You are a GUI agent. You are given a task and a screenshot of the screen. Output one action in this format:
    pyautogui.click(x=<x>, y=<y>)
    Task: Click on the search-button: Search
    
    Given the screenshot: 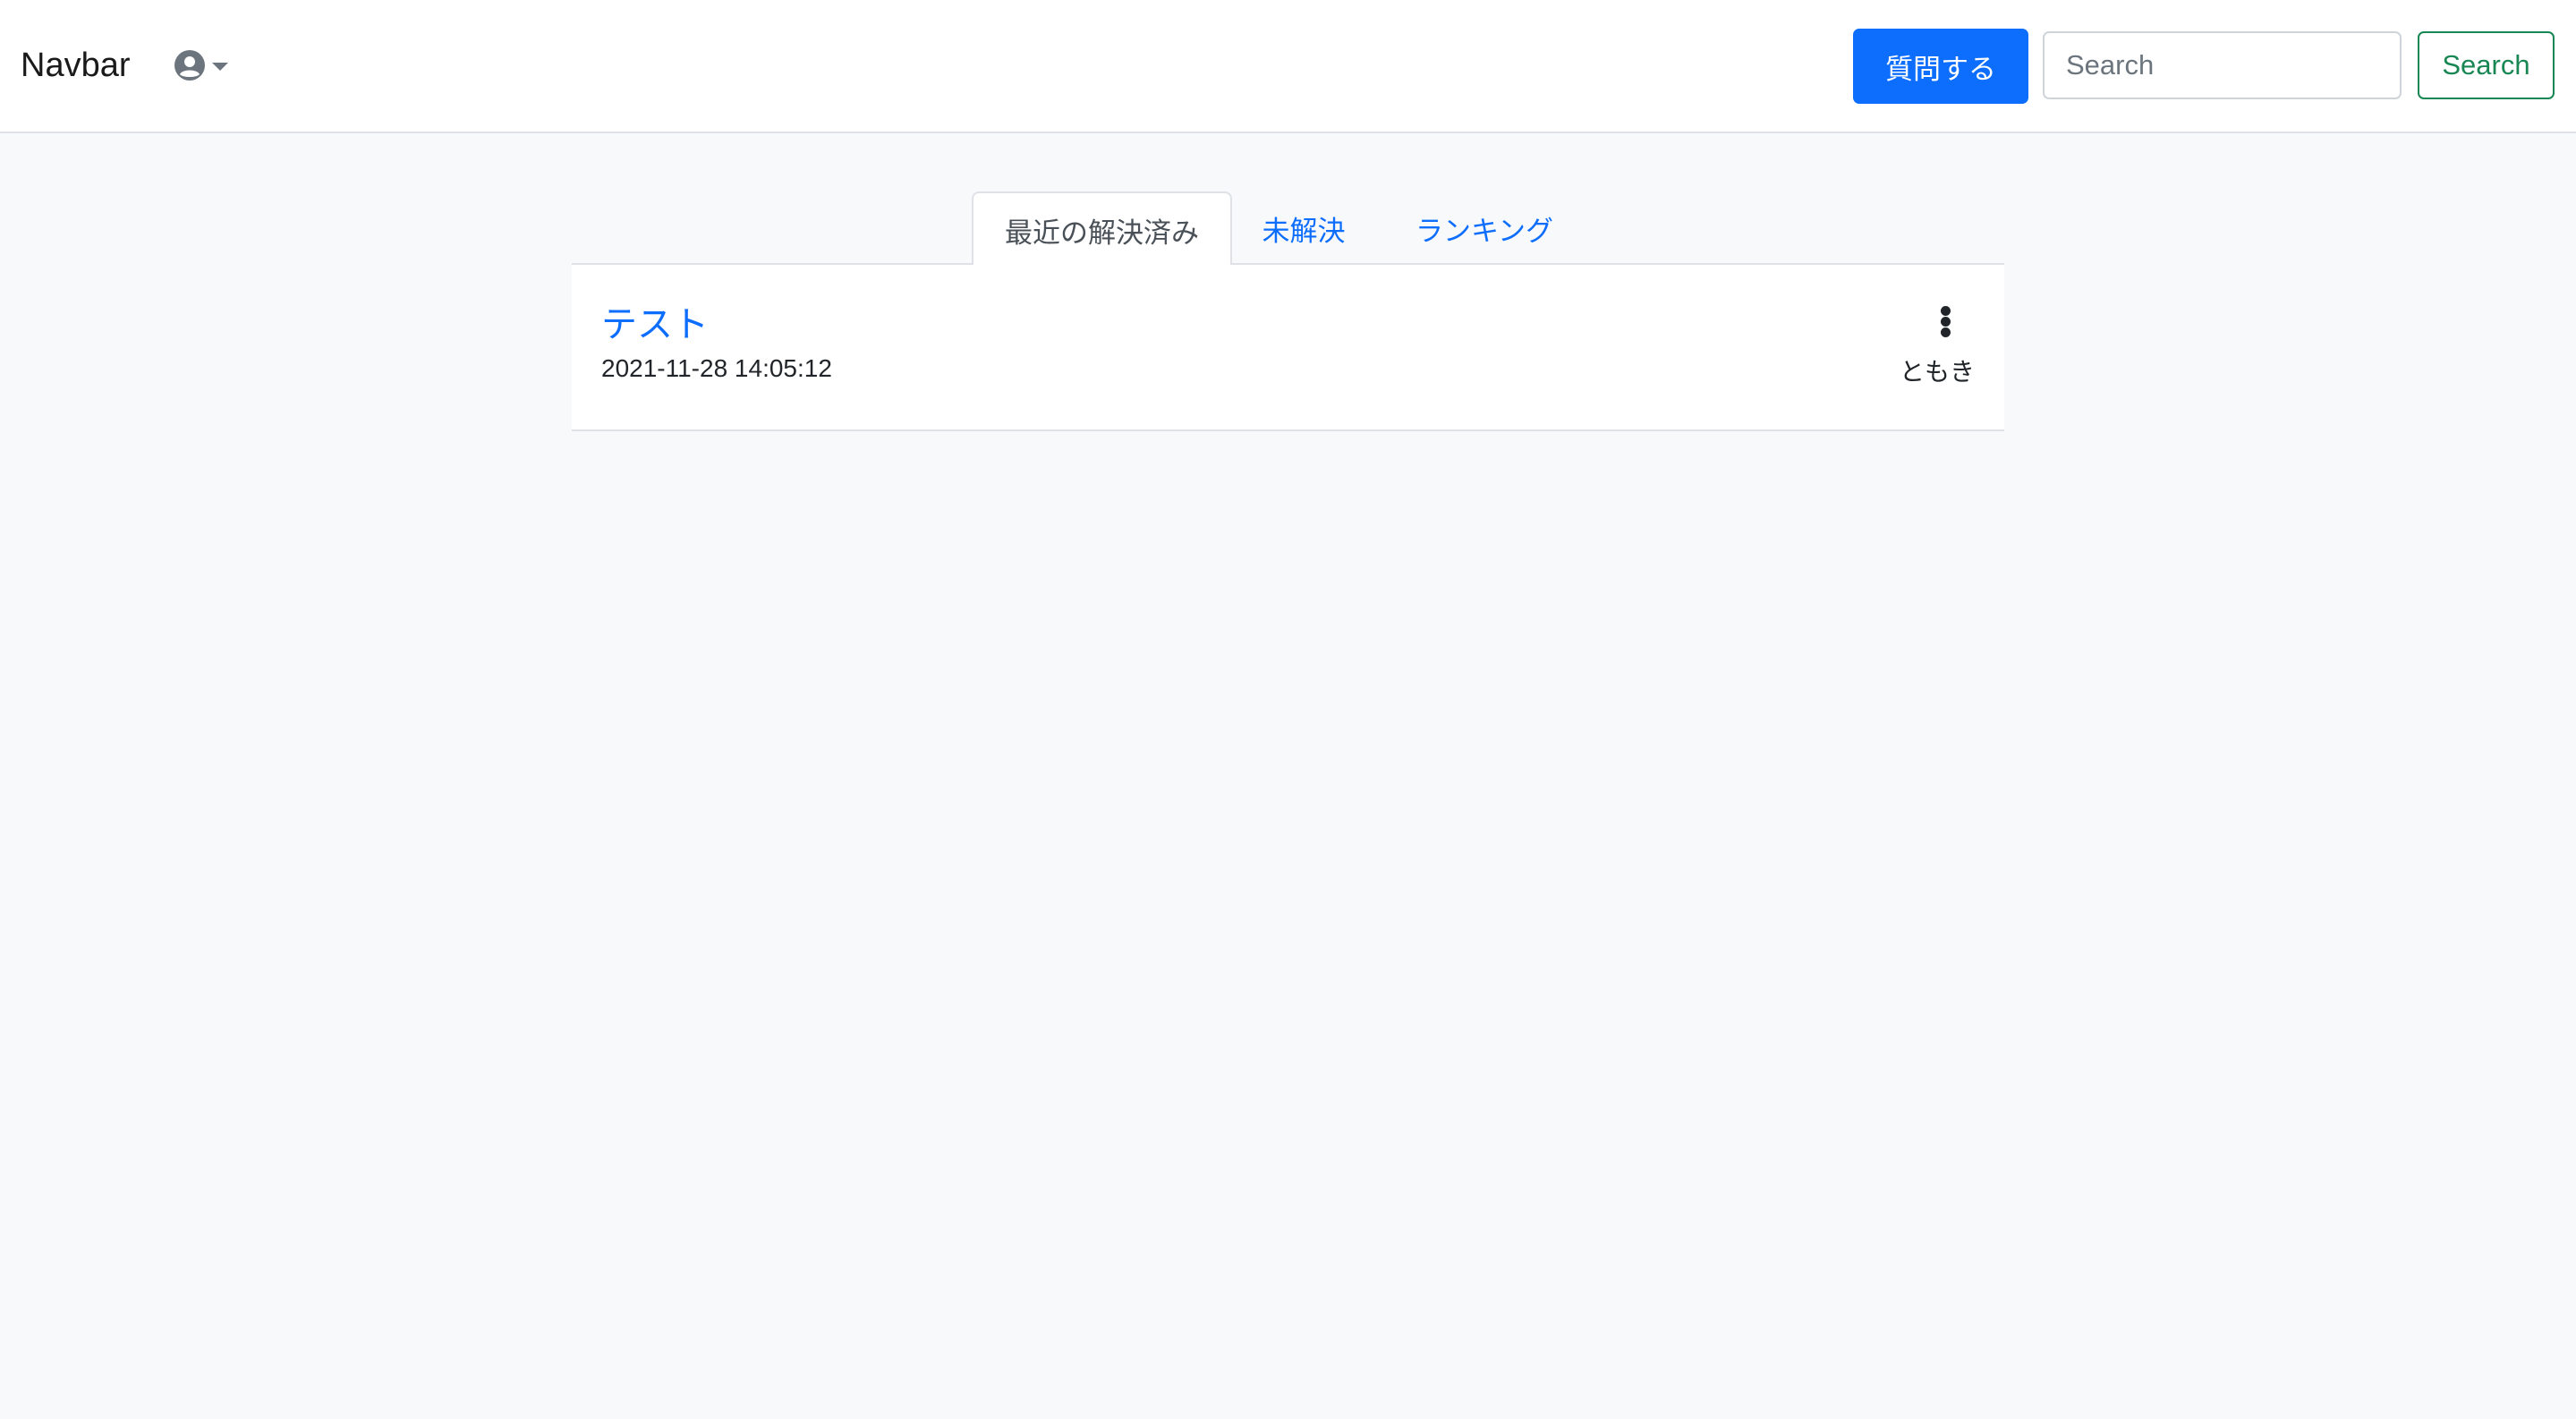 What is the action you would take?
    pyautogui.click(x=2486, y=65)
    